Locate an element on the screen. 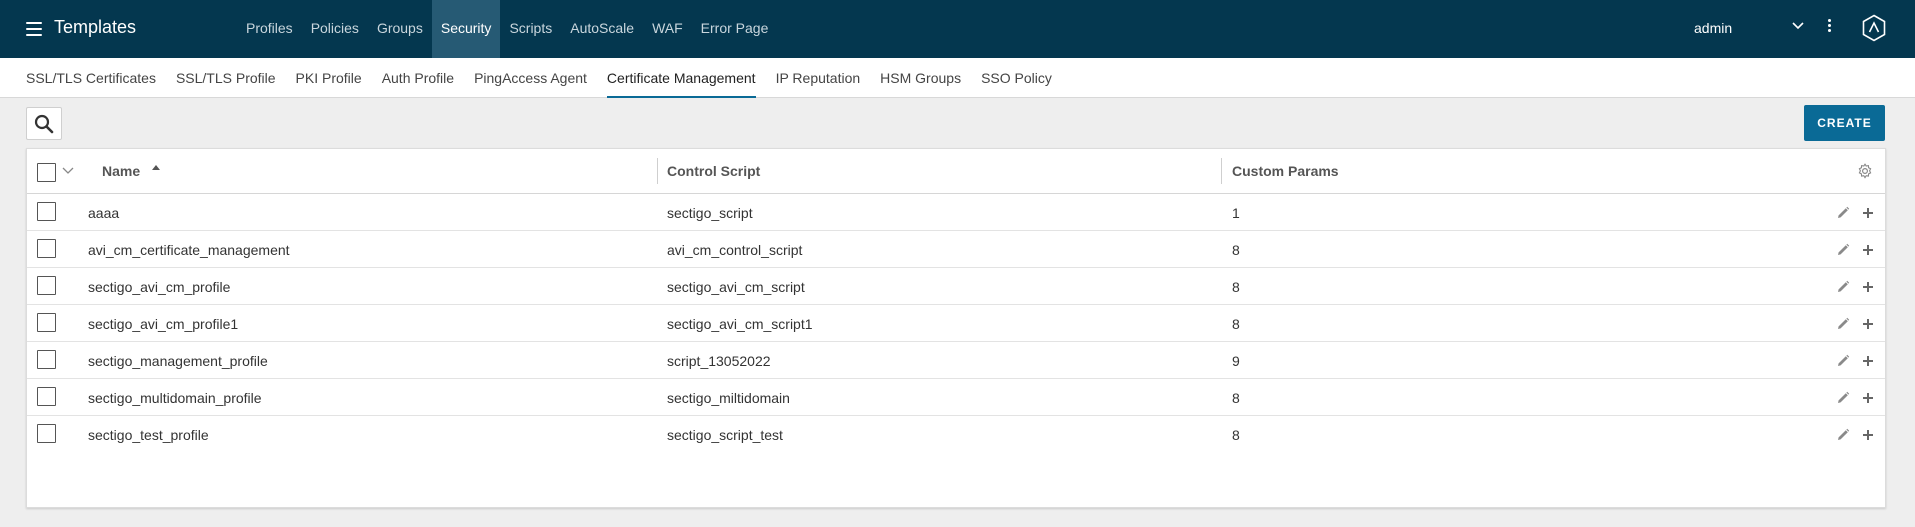 The width and height of the screenshot is (1915, 527). cell-control-script: sectigo_script_test is located at coordinates (725, 435).